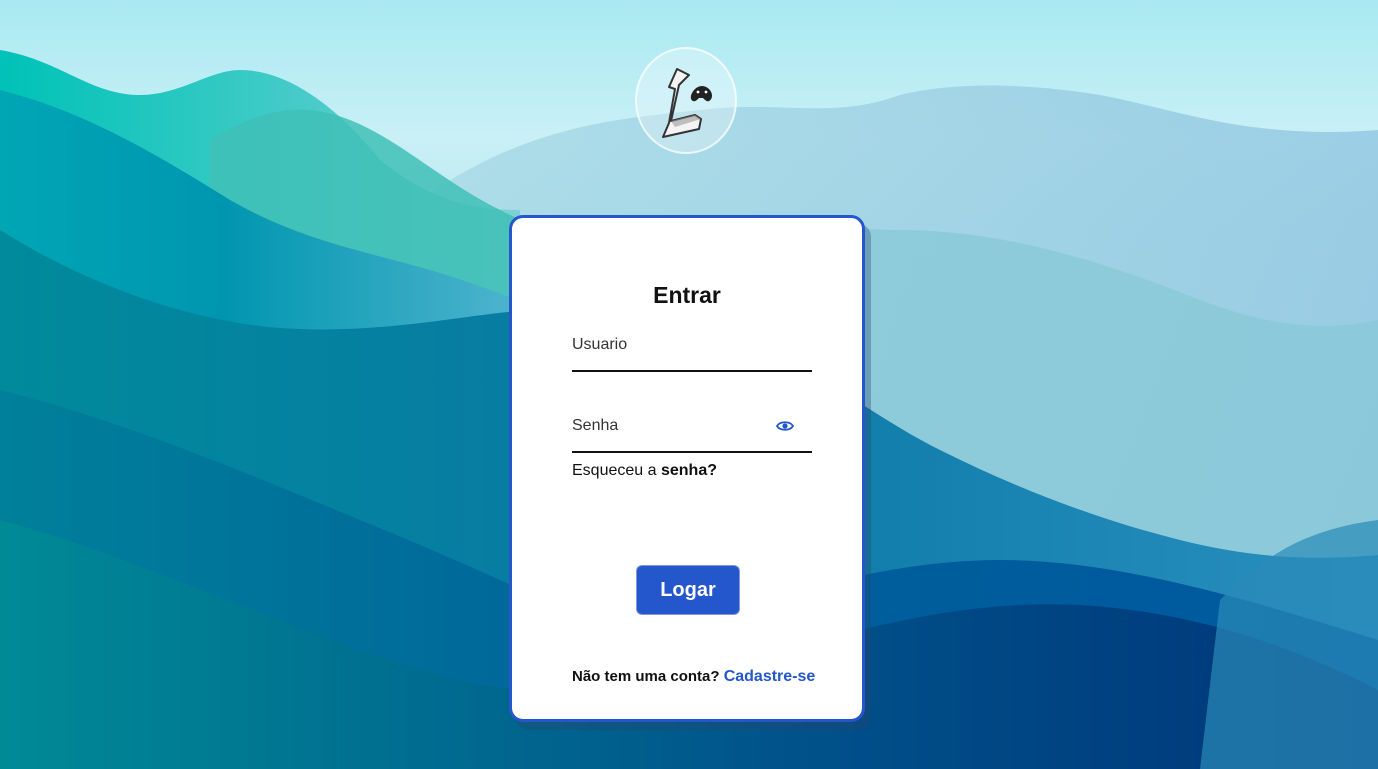 The image size is (1378, 769). I want to click on forgot-password-label: senha?, so click(688, 470).